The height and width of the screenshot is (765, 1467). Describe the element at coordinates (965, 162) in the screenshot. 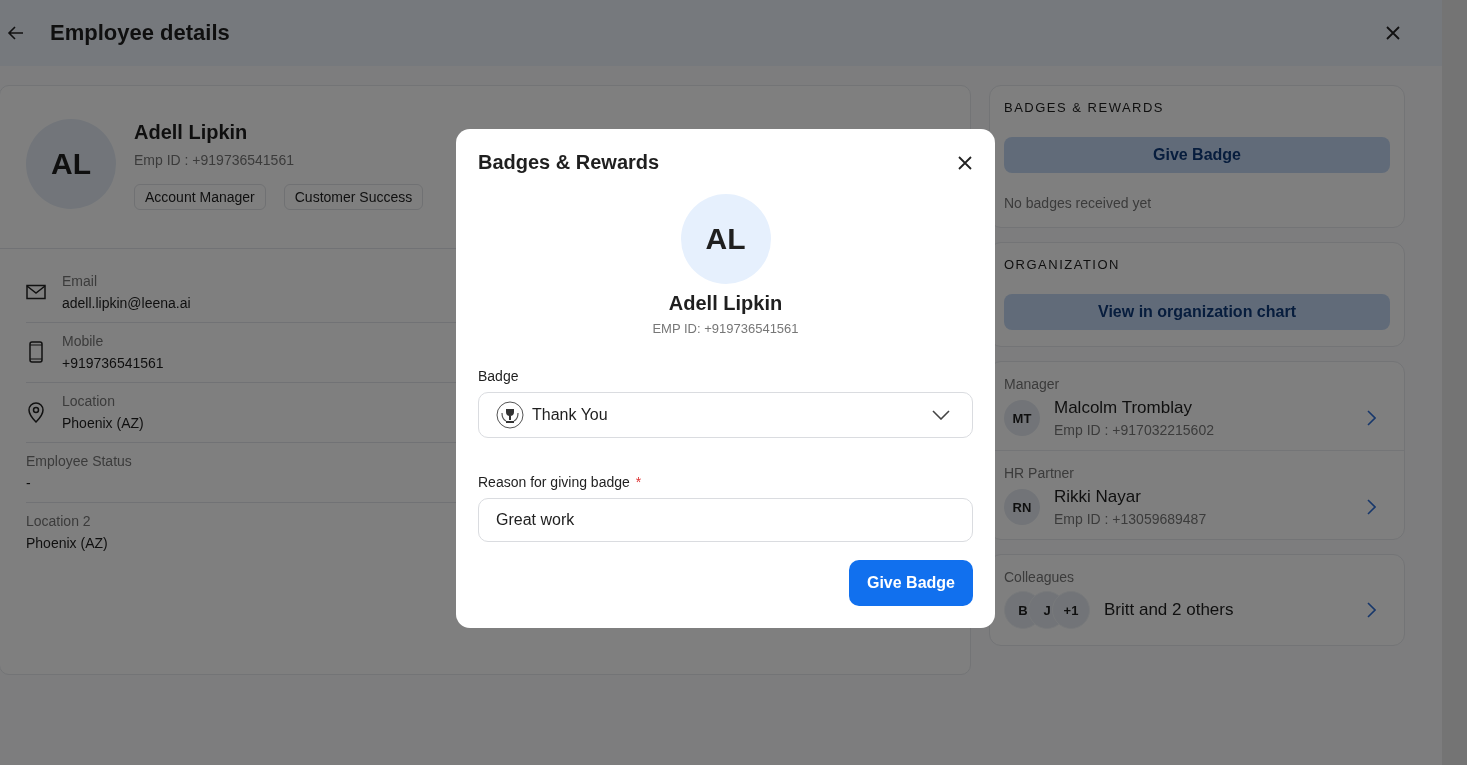

I see `close-icon` at that location.